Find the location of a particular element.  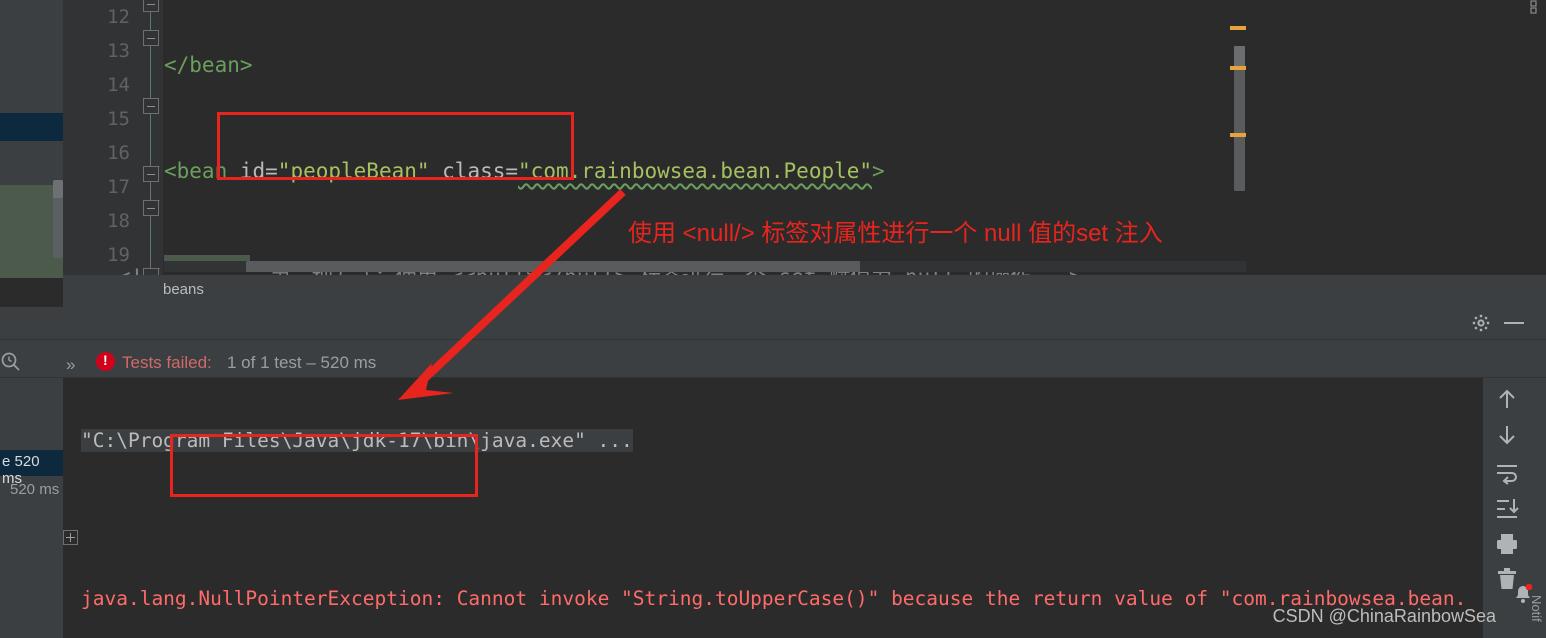

code-token-attr-class: class= is located at coordinates (474, 171).